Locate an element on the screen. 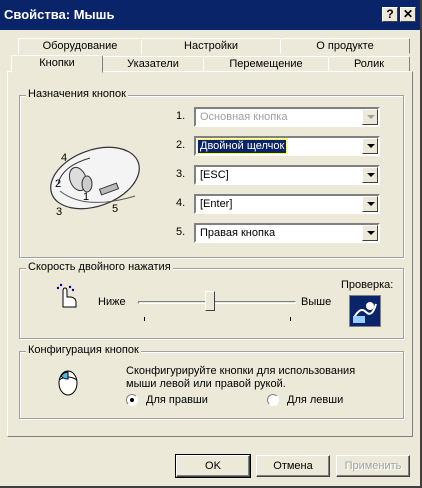 The width and height of the screenshot is (422, 488). assign-select-4: [Enter] is located at coordinates (287, 204).